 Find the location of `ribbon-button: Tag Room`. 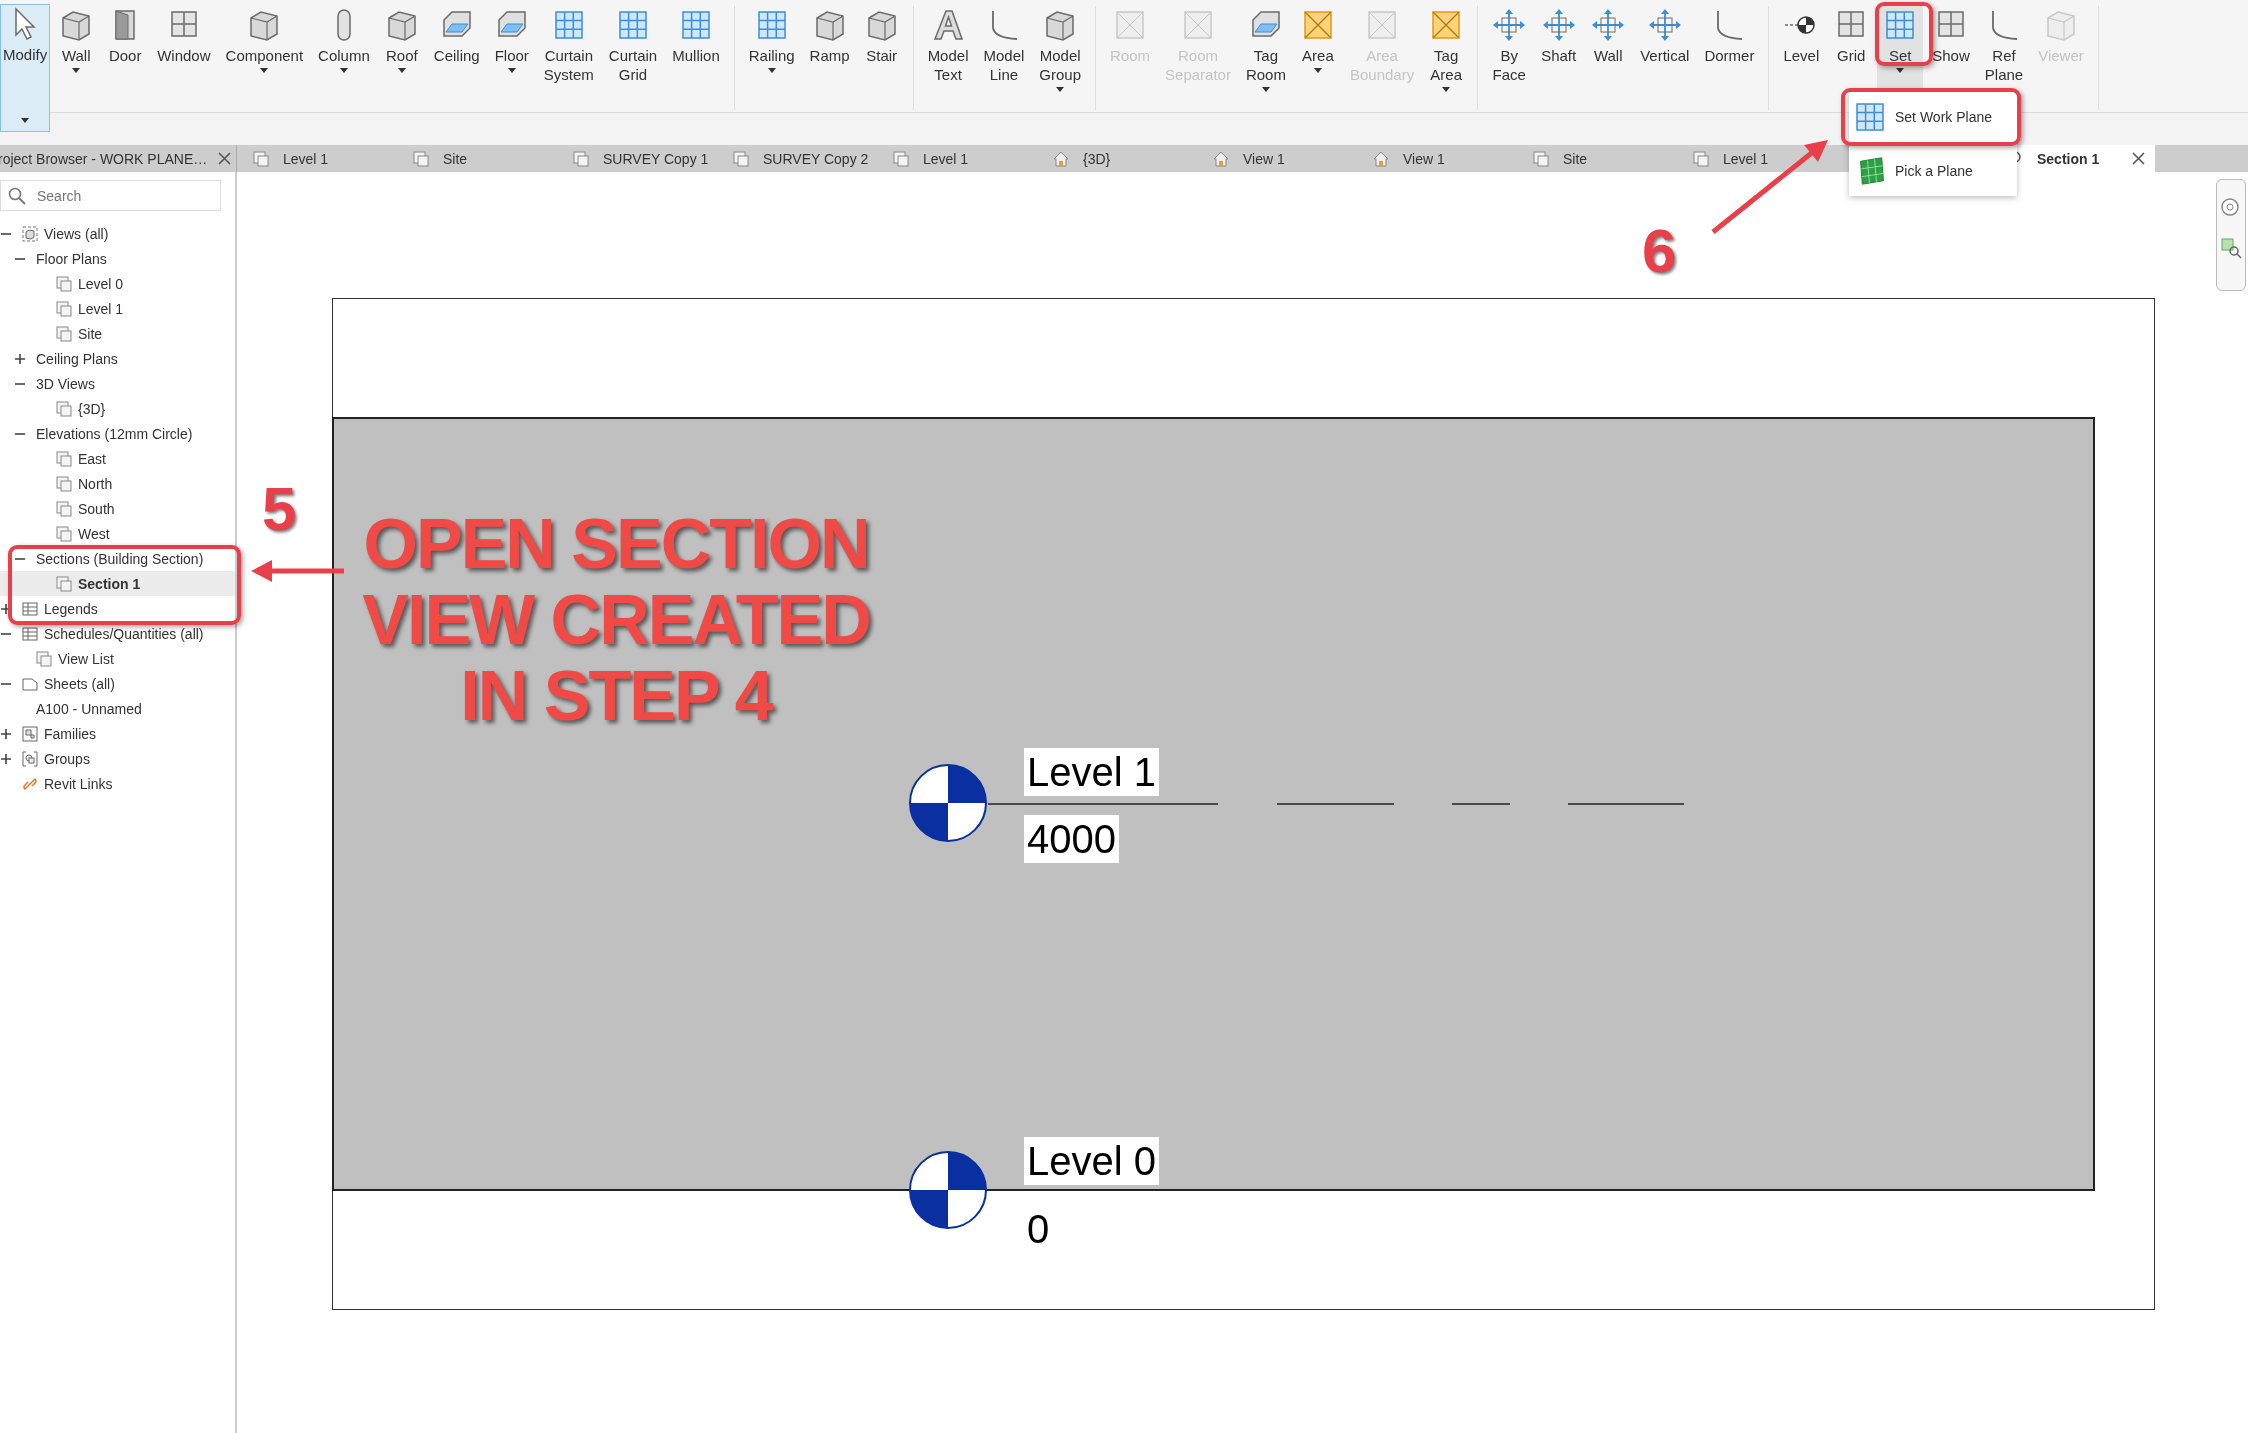

ribbon-button: Tag Room is located at coordinates (1265, 49).